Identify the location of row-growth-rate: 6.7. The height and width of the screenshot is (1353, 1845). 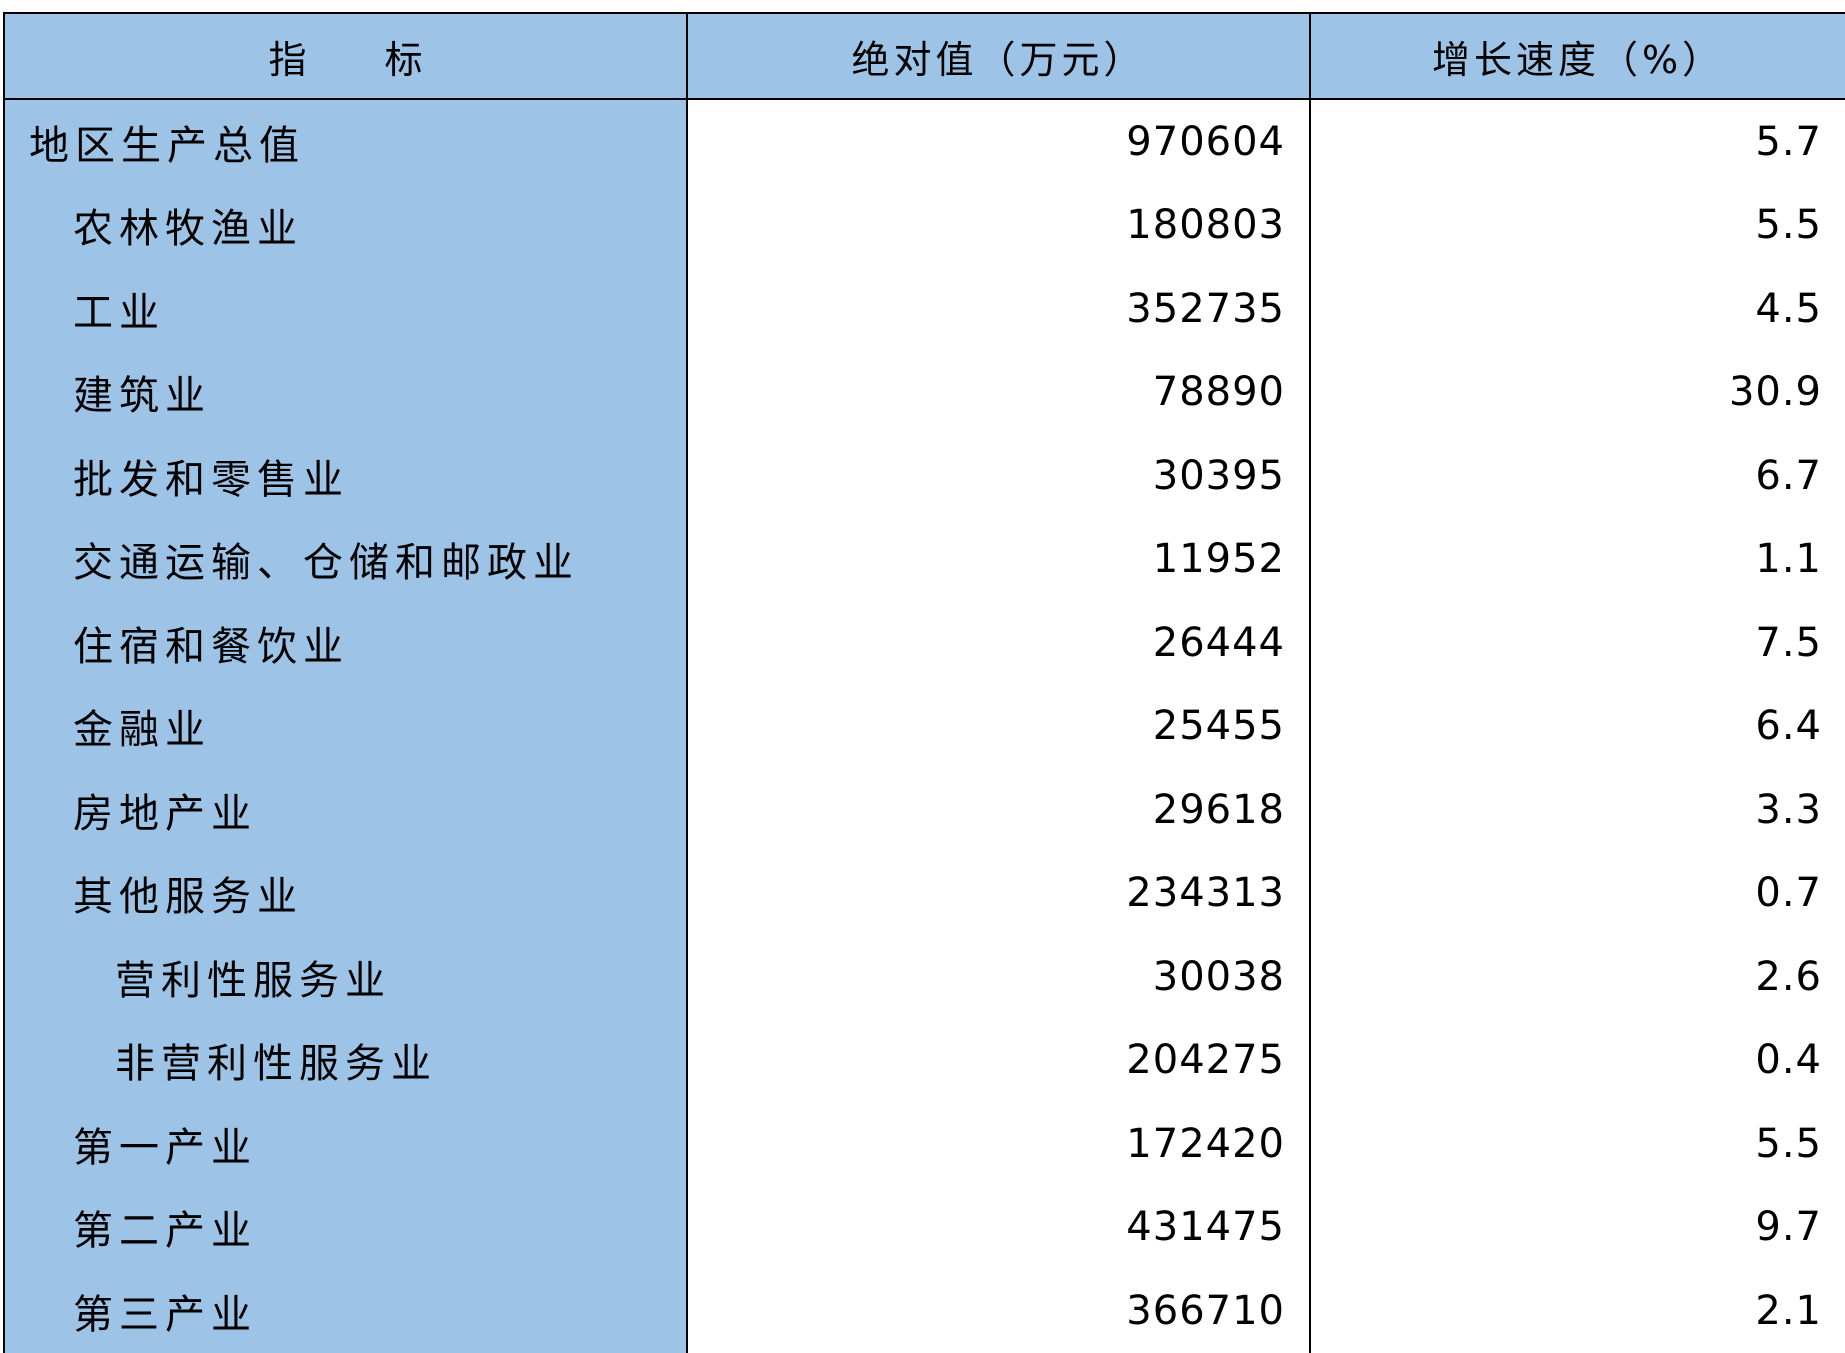
(1577, 476).